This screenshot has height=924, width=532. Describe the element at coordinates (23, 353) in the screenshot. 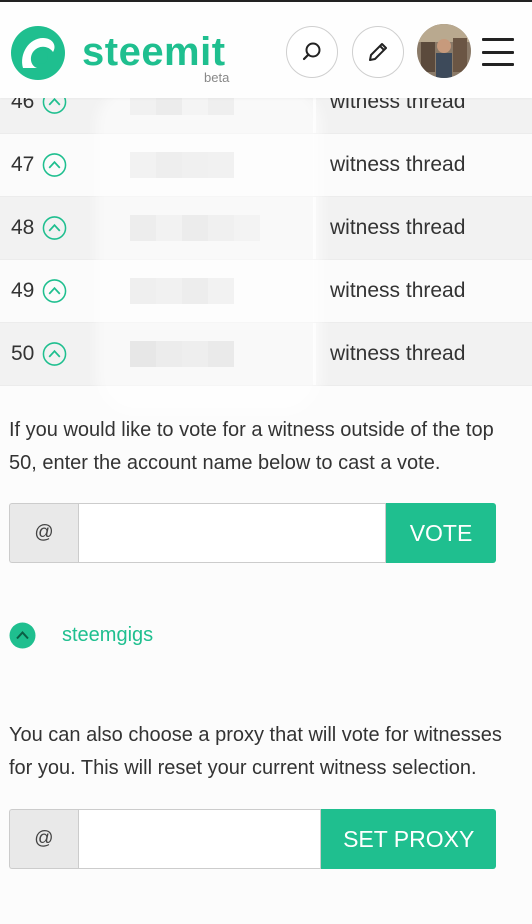

I see `witness-rank: 50` at that location.